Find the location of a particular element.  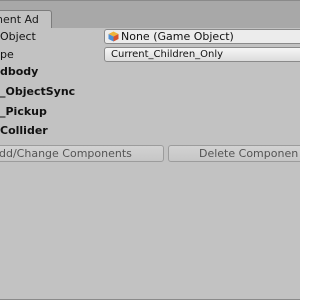

type-dropdown-value: Current_Children_Only is located at coordinates (167, 54).